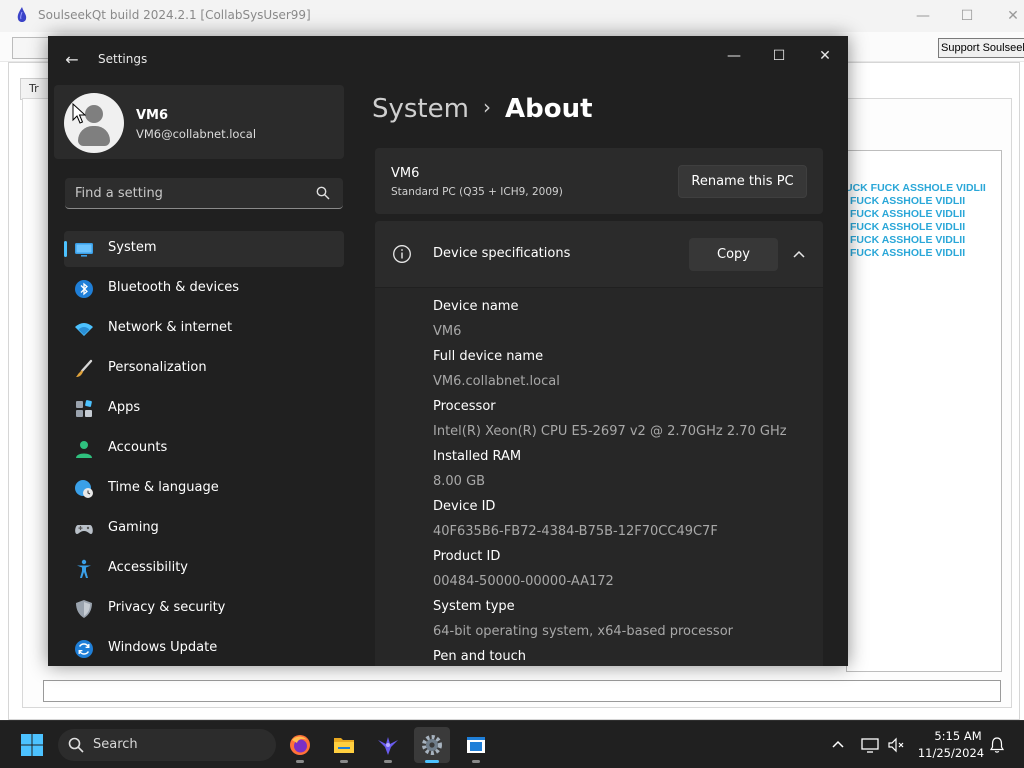 Image resolution: width=1024 pixels, height=768 pixels. Describe the element at coordinates (115, 744) in the screenshot. I see `taskbar-search-label: Search` at that location.